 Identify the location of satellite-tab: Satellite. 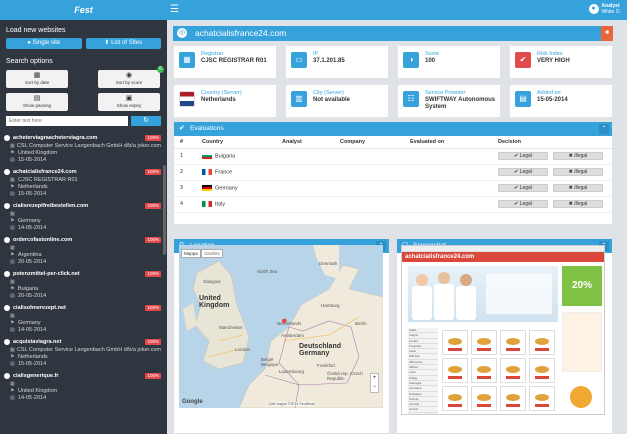
(212, 253).